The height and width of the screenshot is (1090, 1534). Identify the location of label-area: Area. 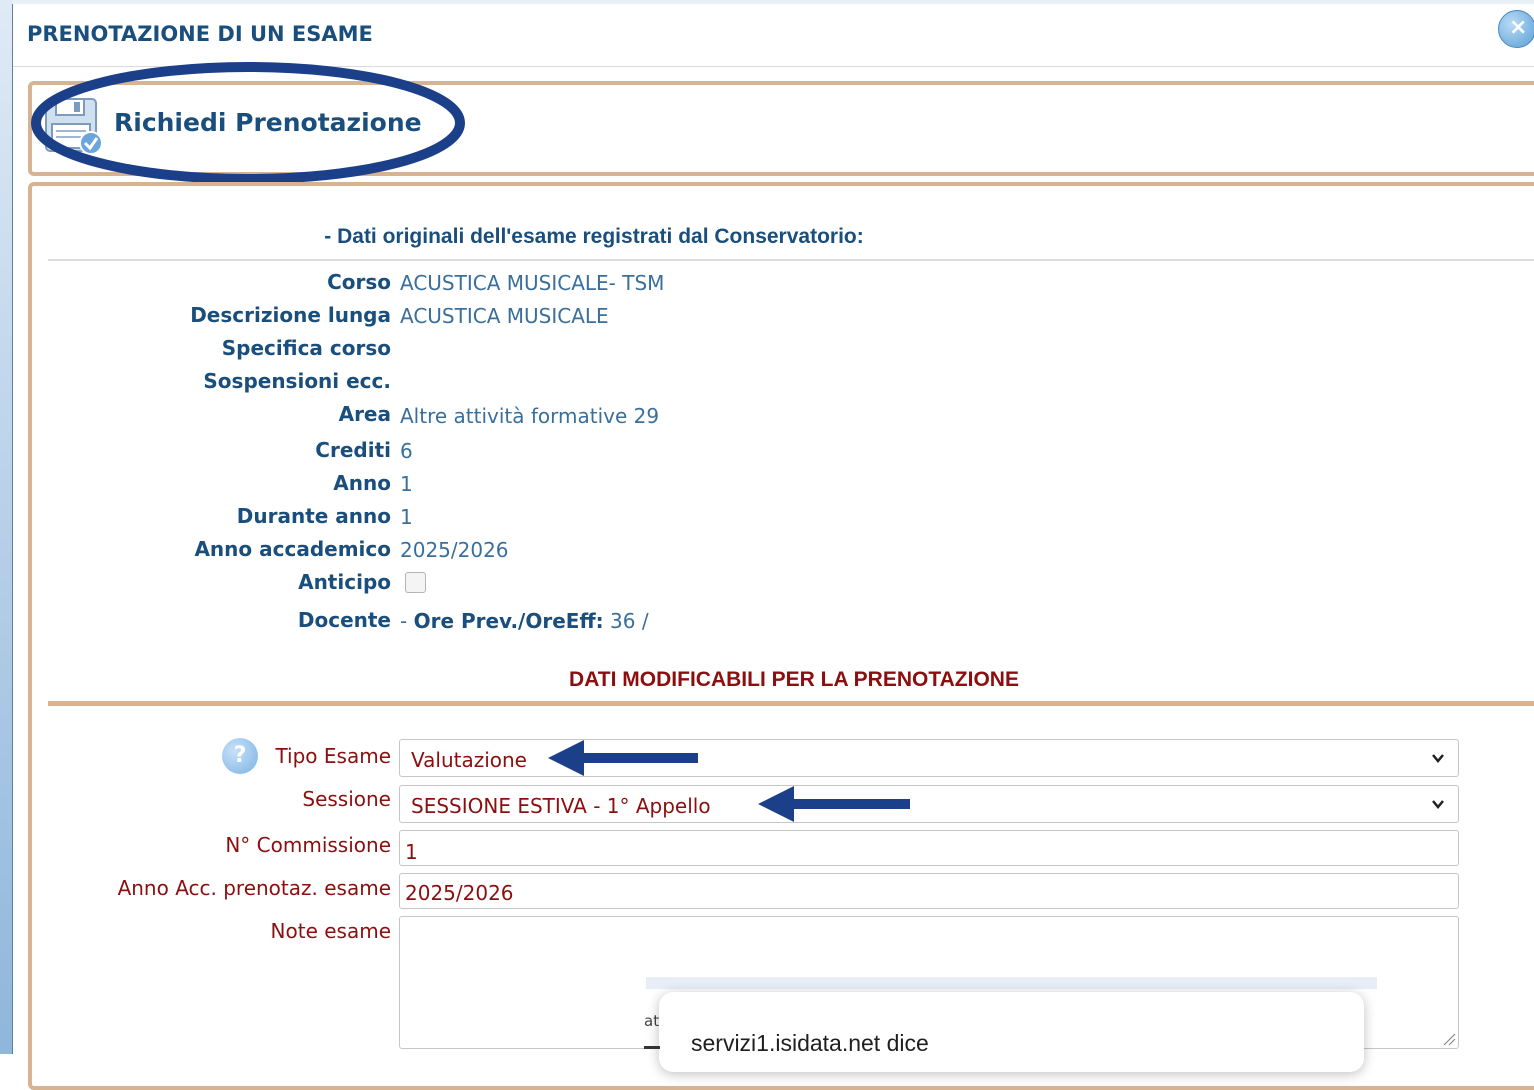
(364, 414).